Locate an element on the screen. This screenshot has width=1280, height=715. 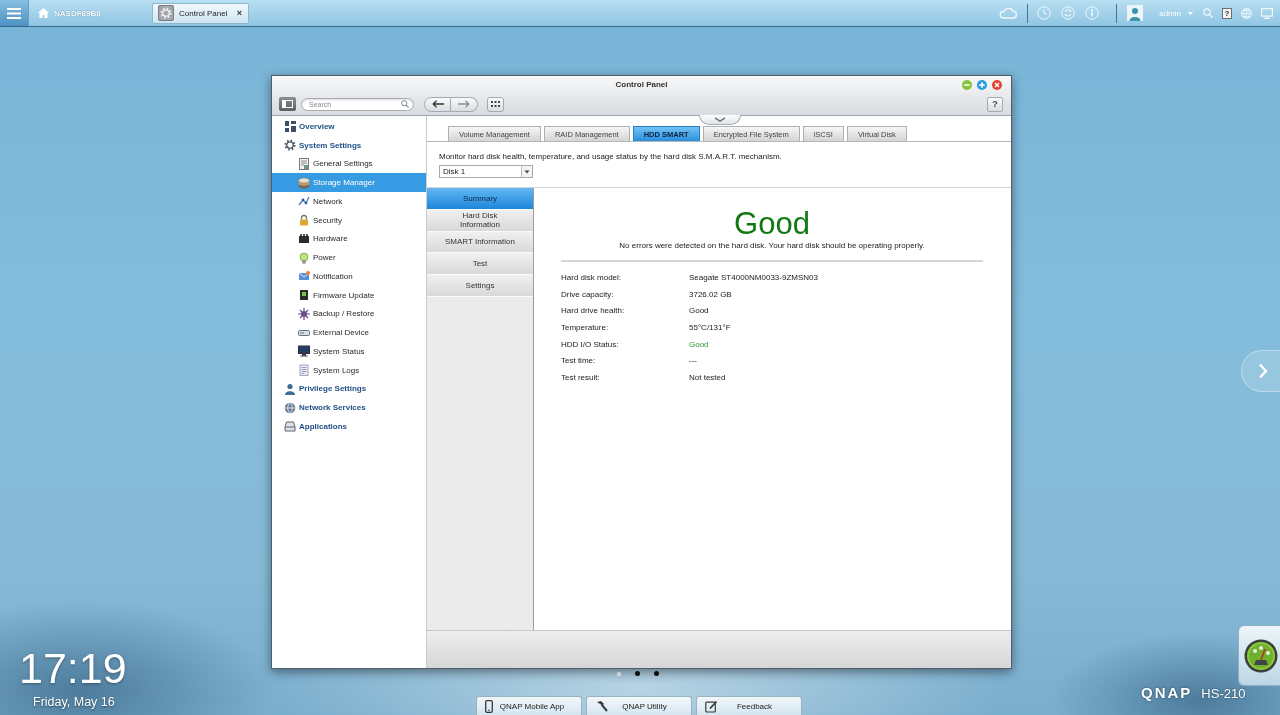
home-icon is located at coordinates (43, 13).